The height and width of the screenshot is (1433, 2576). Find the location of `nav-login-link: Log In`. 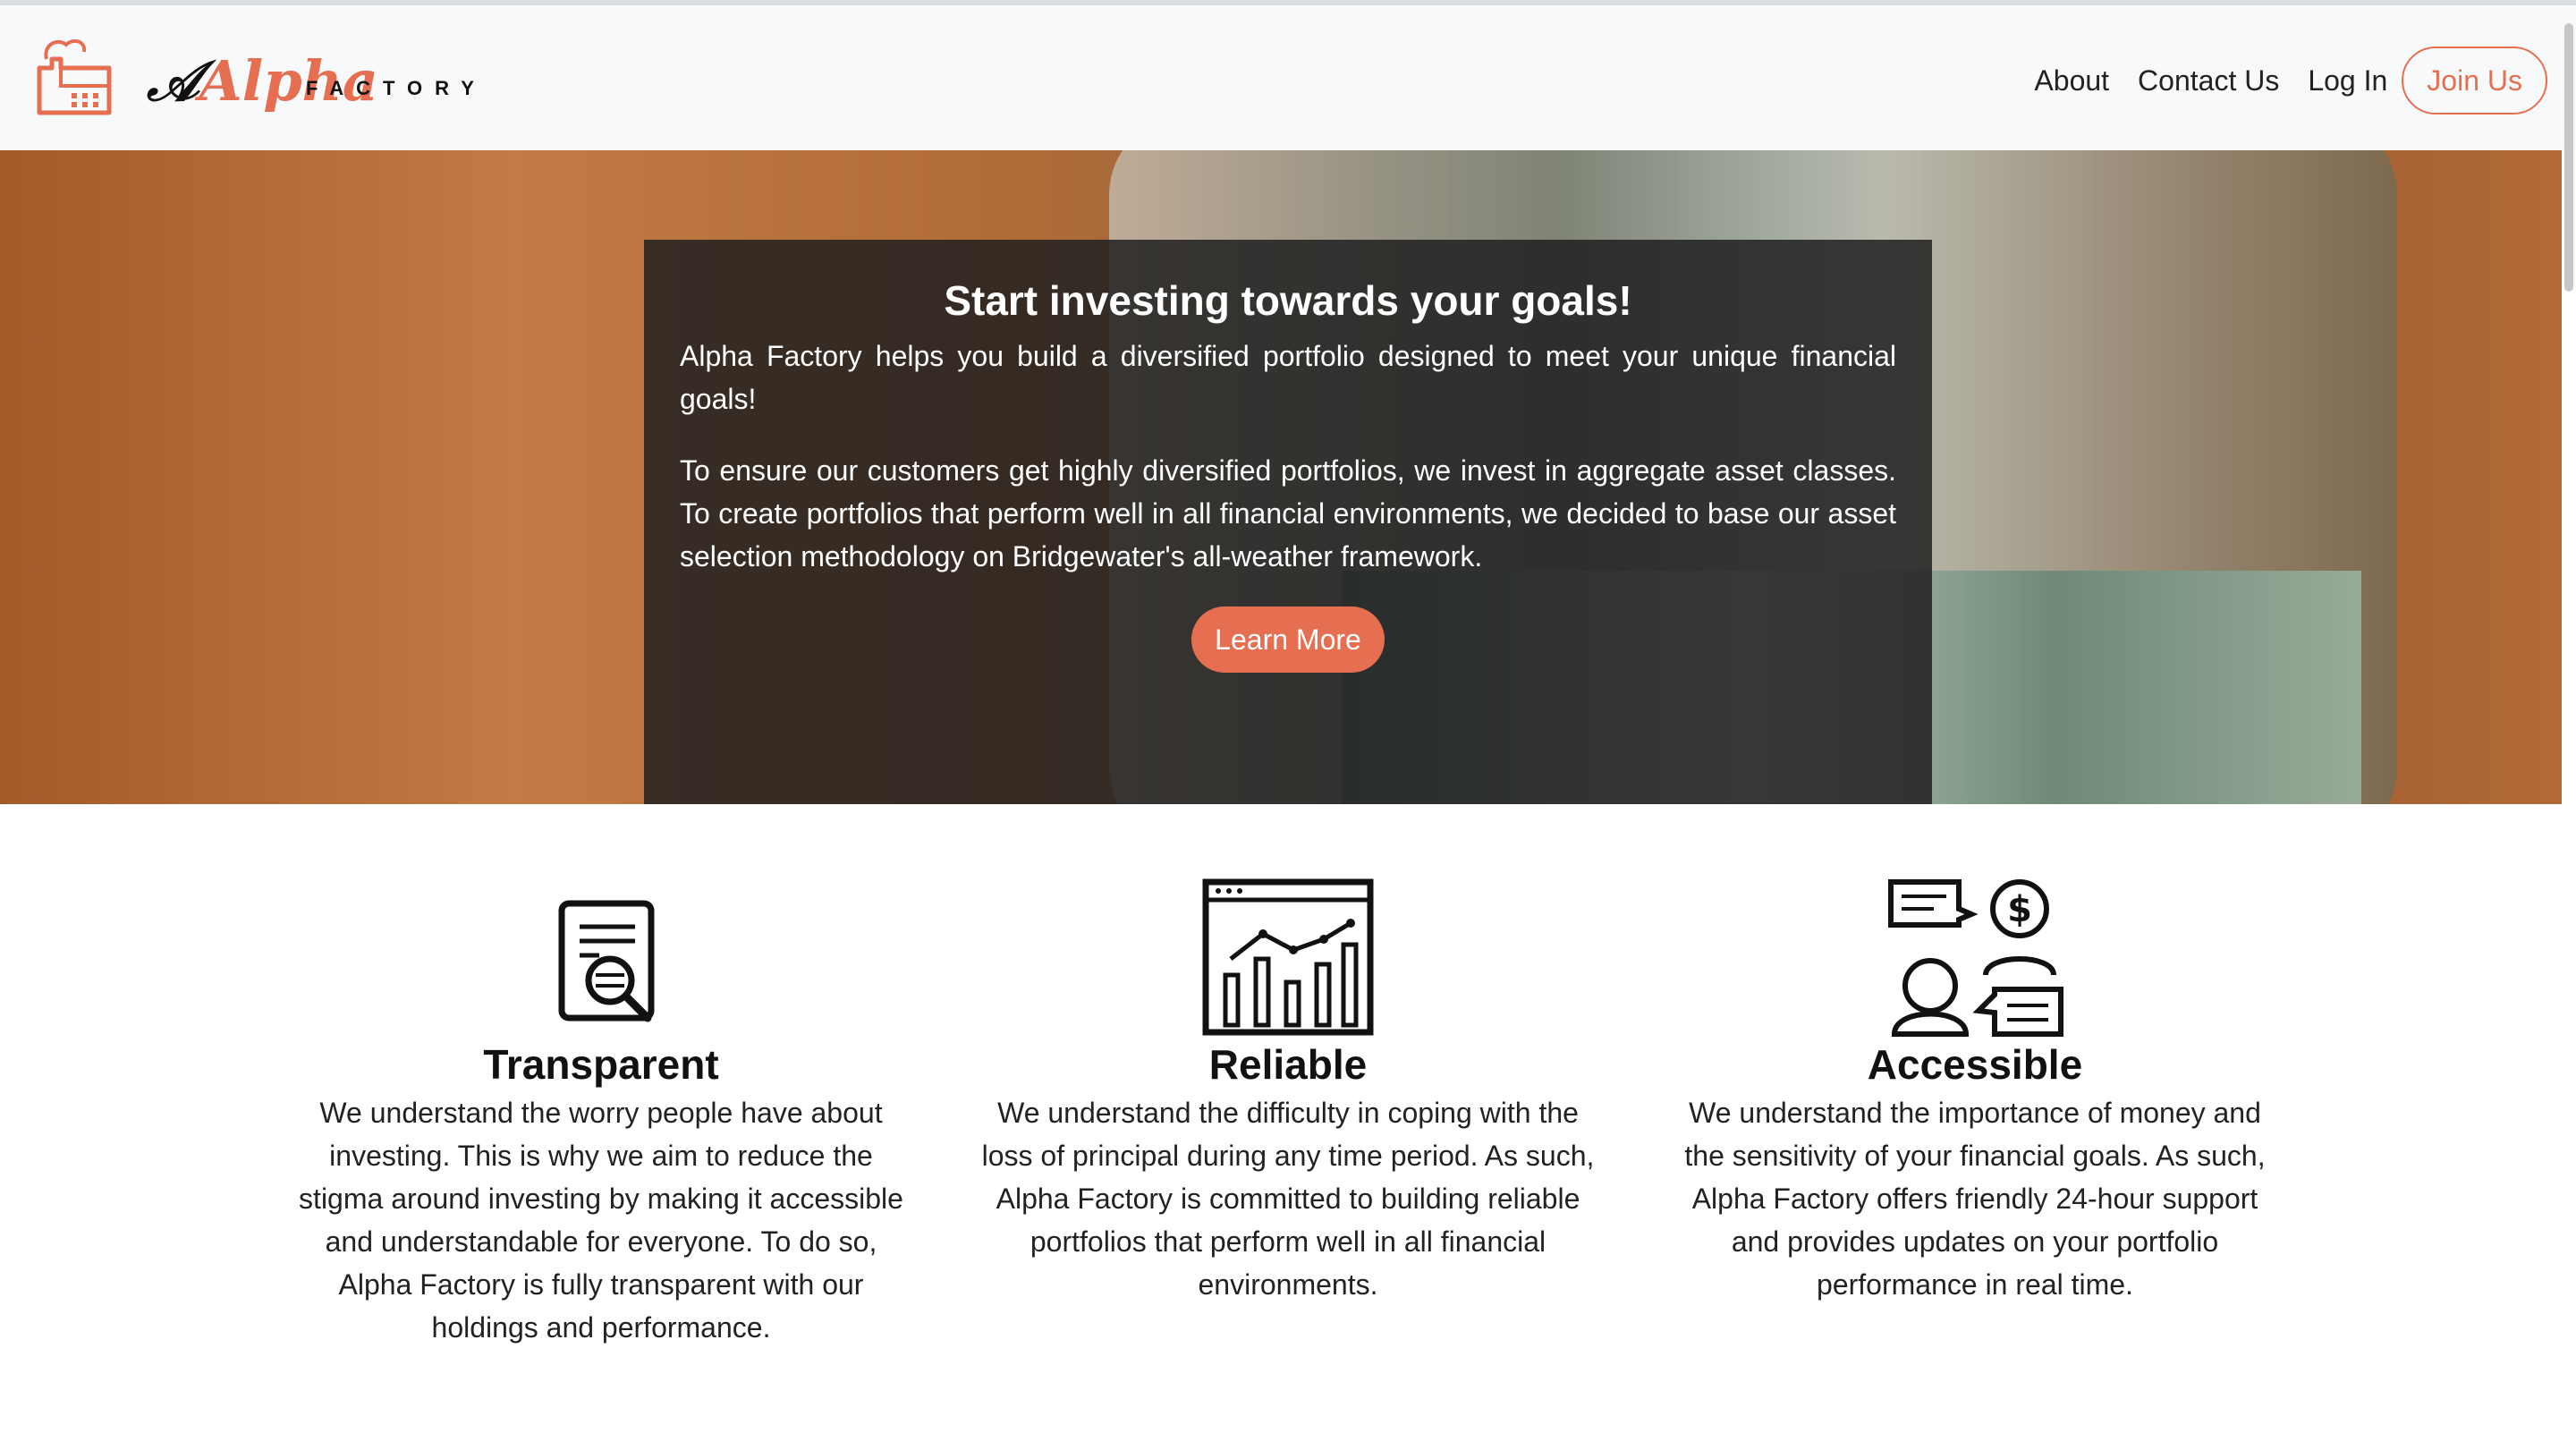

nav-login-link: Log In is located at coordinates (2347, 81).